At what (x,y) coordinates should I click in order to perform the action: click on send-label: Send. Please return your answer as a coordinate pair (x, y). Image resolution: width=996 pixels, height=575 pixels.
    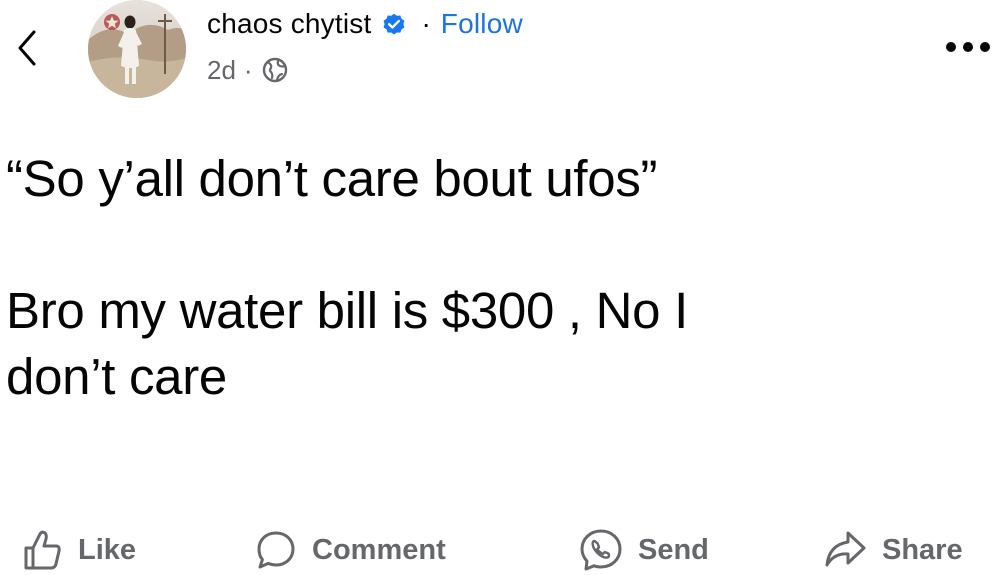
    Looking at the image, I should click on (673, 549).